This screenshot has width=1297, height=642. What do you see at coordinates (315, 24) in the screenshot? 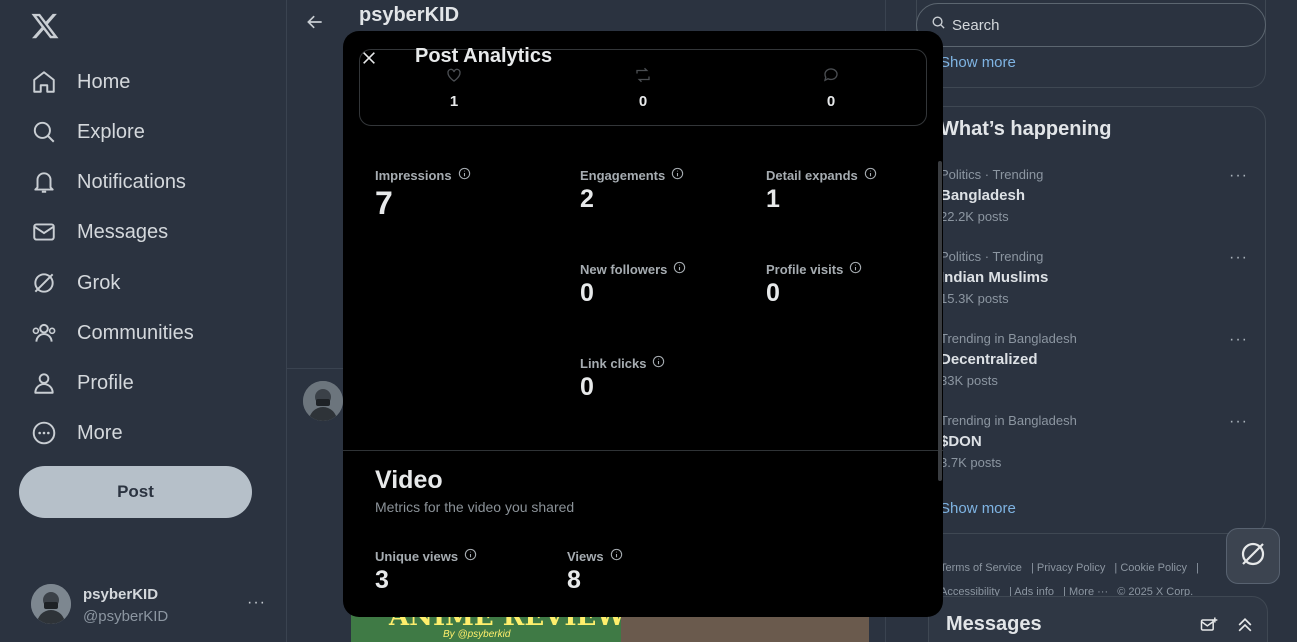
I see `back-arrow-icon` at bounding box center [315, 24].